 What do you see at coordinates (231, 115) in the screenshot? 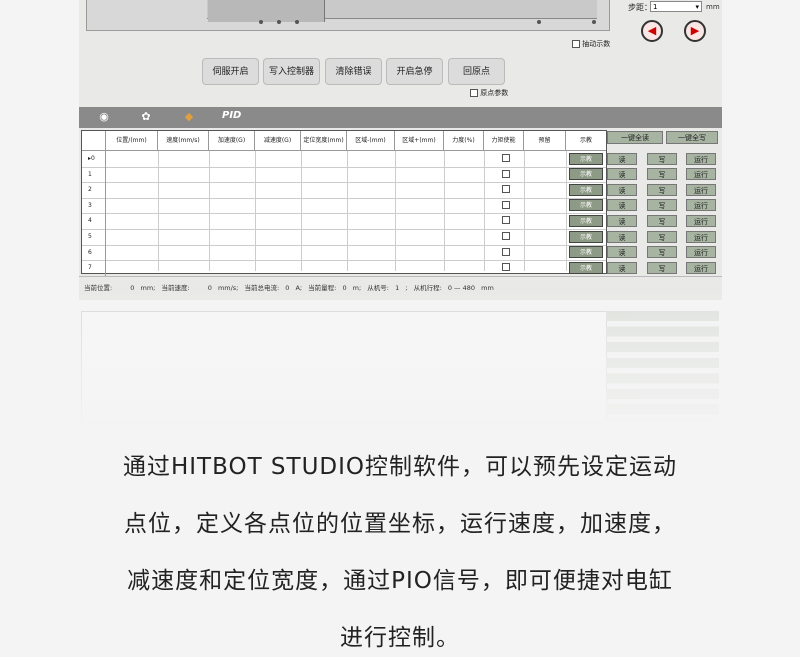
I see `pid-tab: PID` at bounding box center [231, 115].